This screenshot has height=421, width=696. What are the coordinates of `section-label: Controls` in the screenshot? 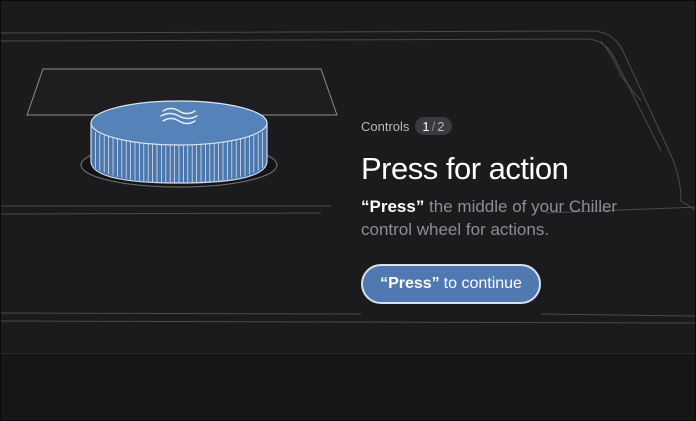 It's located at (385, 126).